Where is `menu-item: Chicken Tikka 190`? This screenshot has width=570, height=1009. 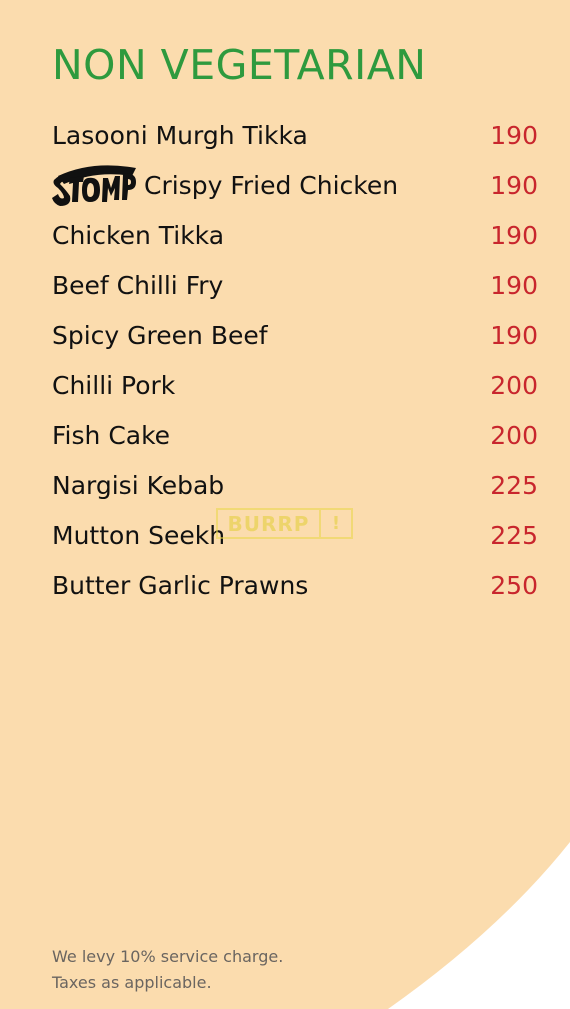
menu-item: Chicken Tikka 190 is located at coordinates (295, 235).